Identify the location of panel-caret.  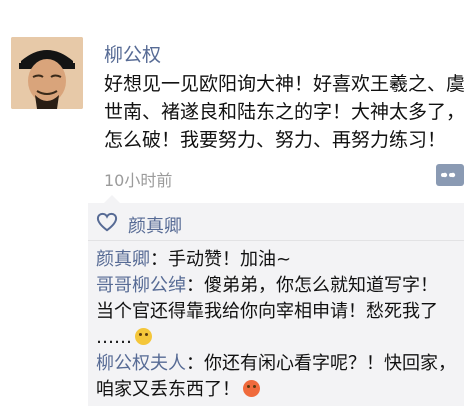
(112, 199).